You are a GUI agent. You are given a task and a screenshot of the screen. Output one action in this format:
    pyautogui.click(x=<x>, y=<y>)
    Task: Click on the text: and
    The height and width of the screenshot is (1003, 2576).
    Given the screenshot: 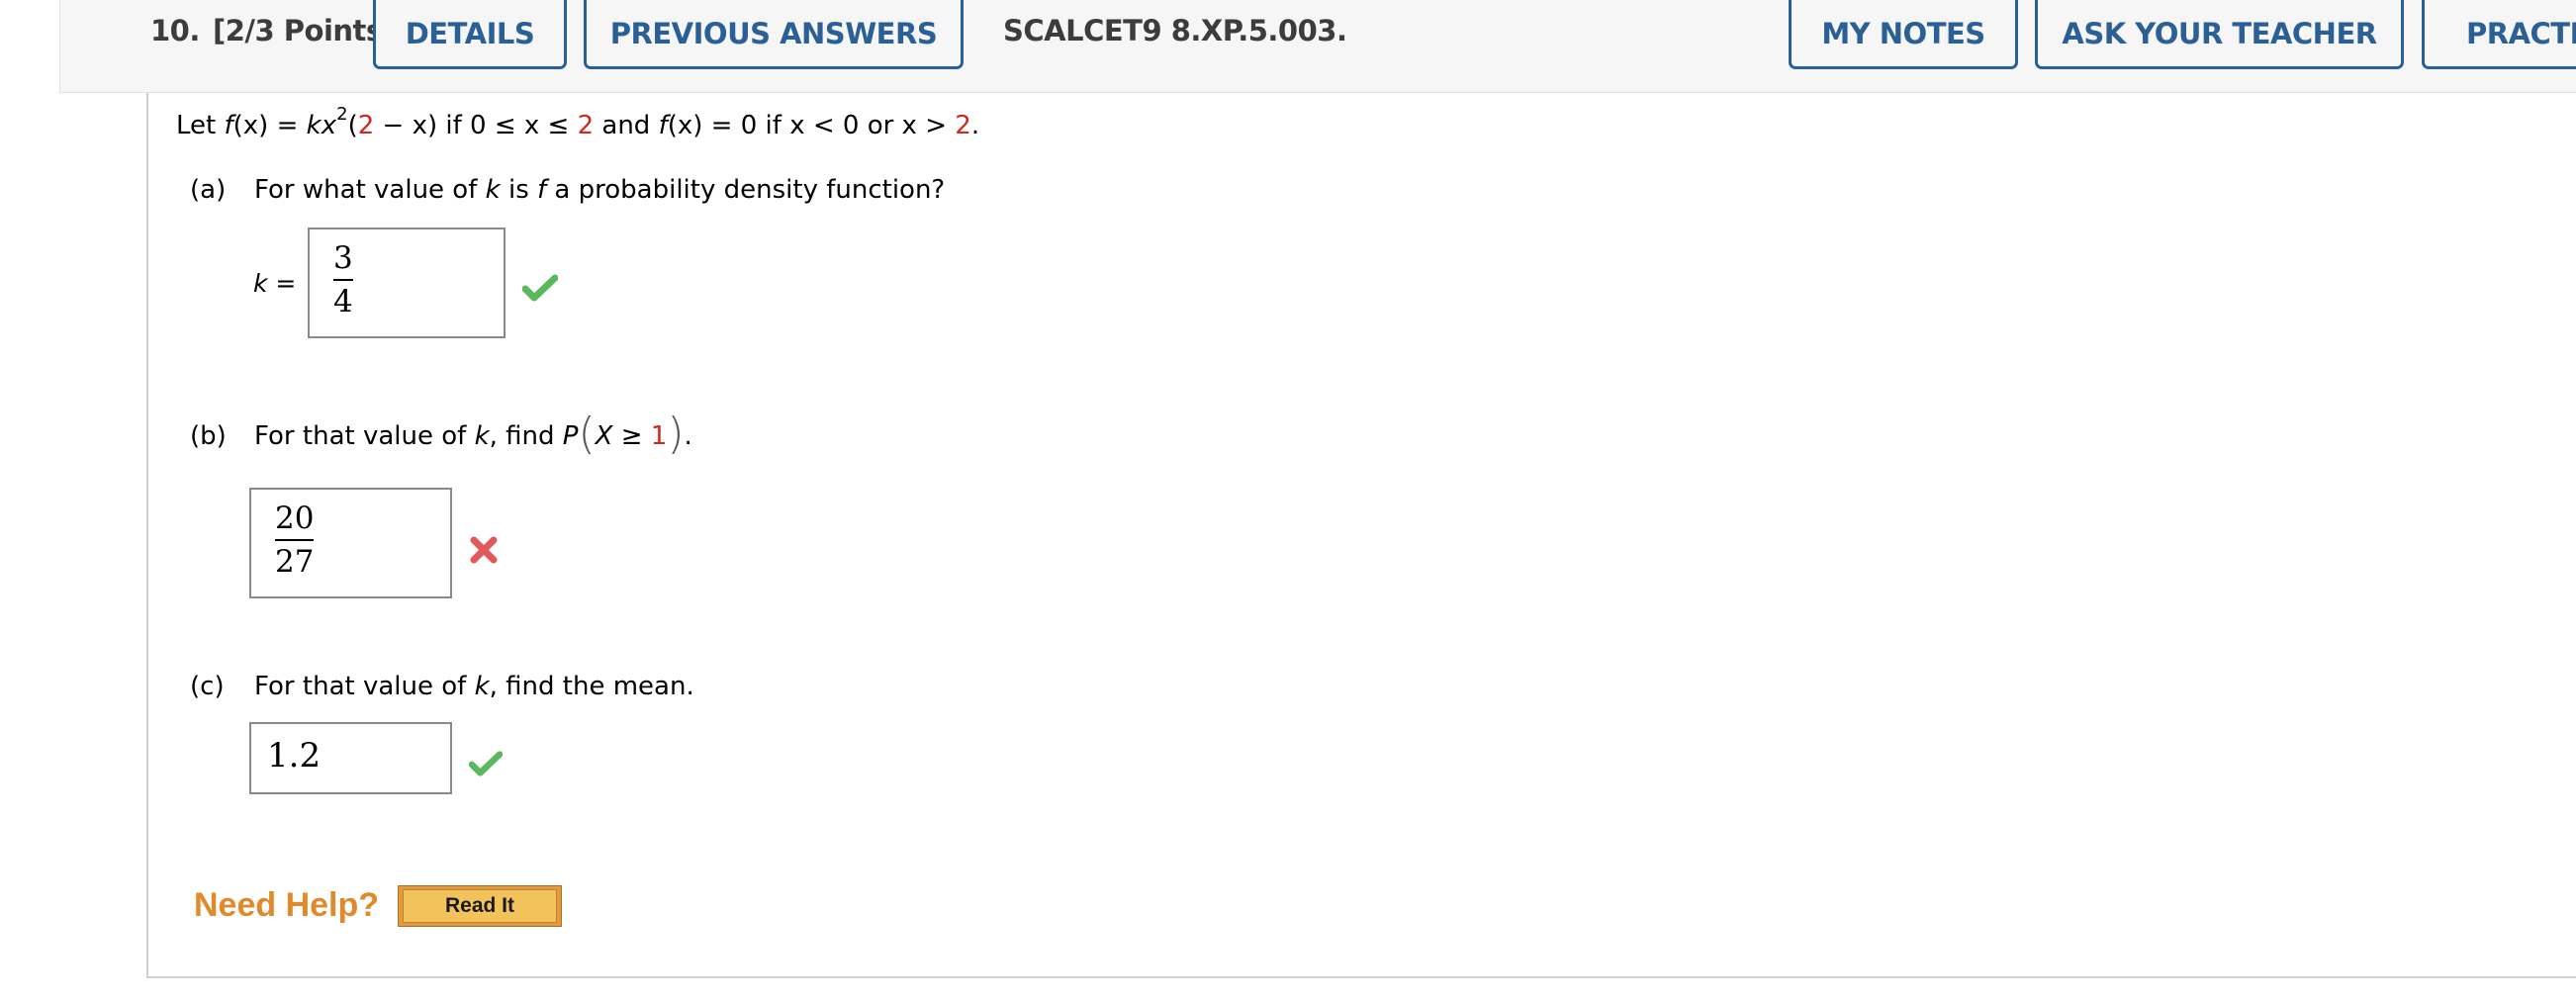 What is the action you would take?
    pyautogui.click(x=626, y=125)
    